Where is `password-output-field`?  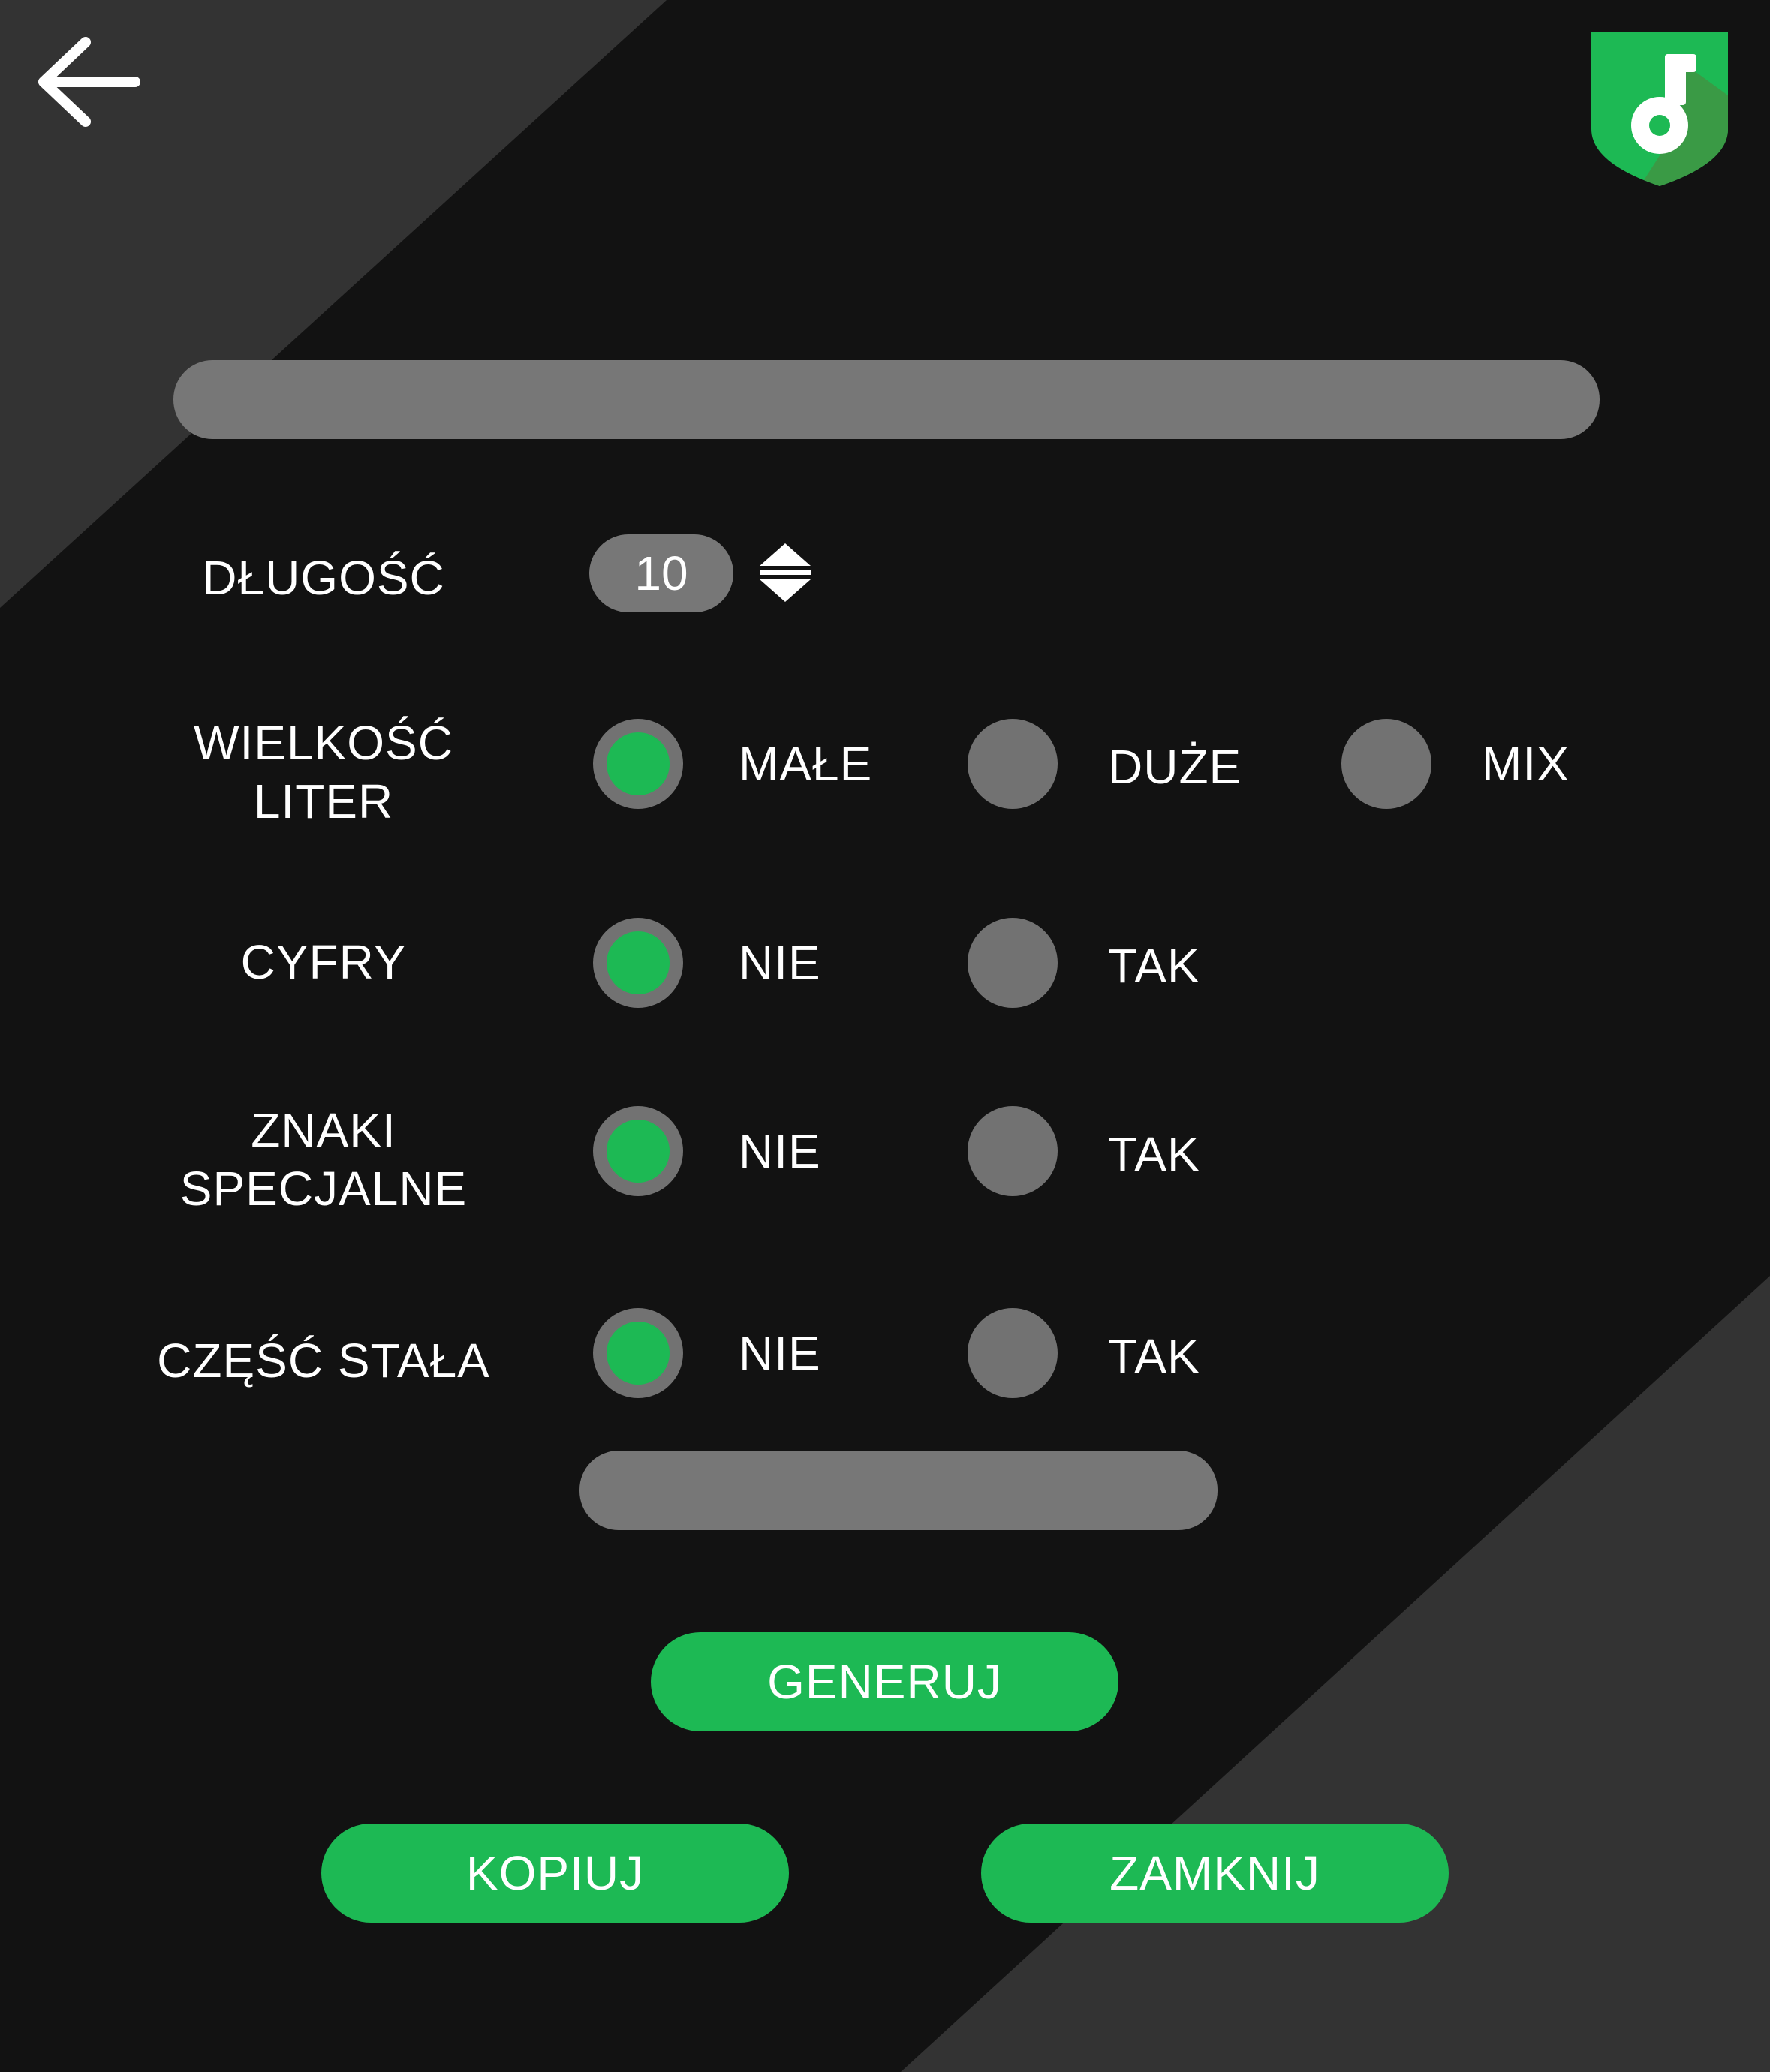
password-output-field is located at coordinates (887, 399).